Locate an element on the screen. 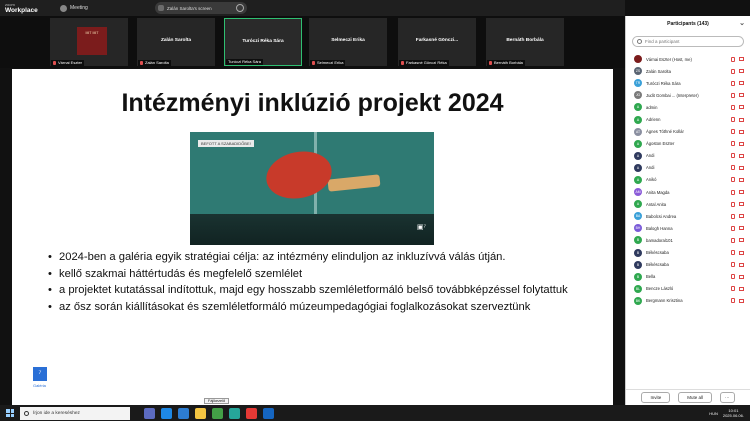  gallery-logo-text: Galéria is located at coordinates (39, 385).